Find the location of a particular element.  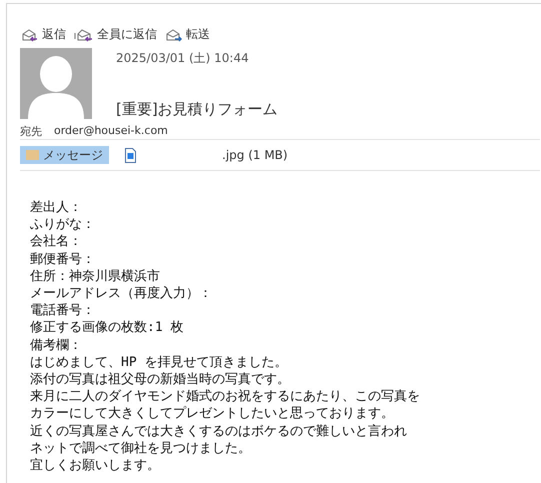

body-line: メールアドレス（再度入力）： is located at coordinates (121, 293).